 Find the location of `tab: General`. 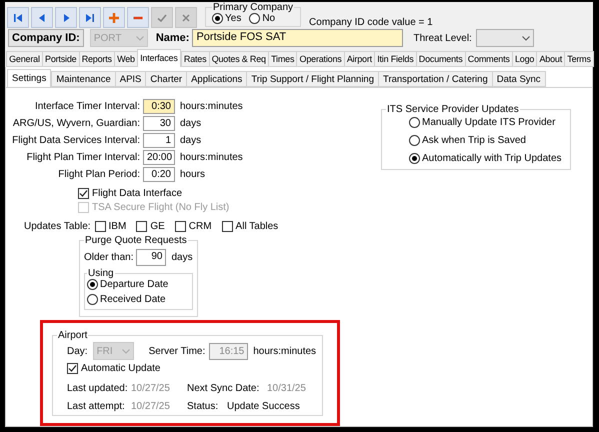

tab: General is located at coordinates (24, 59).